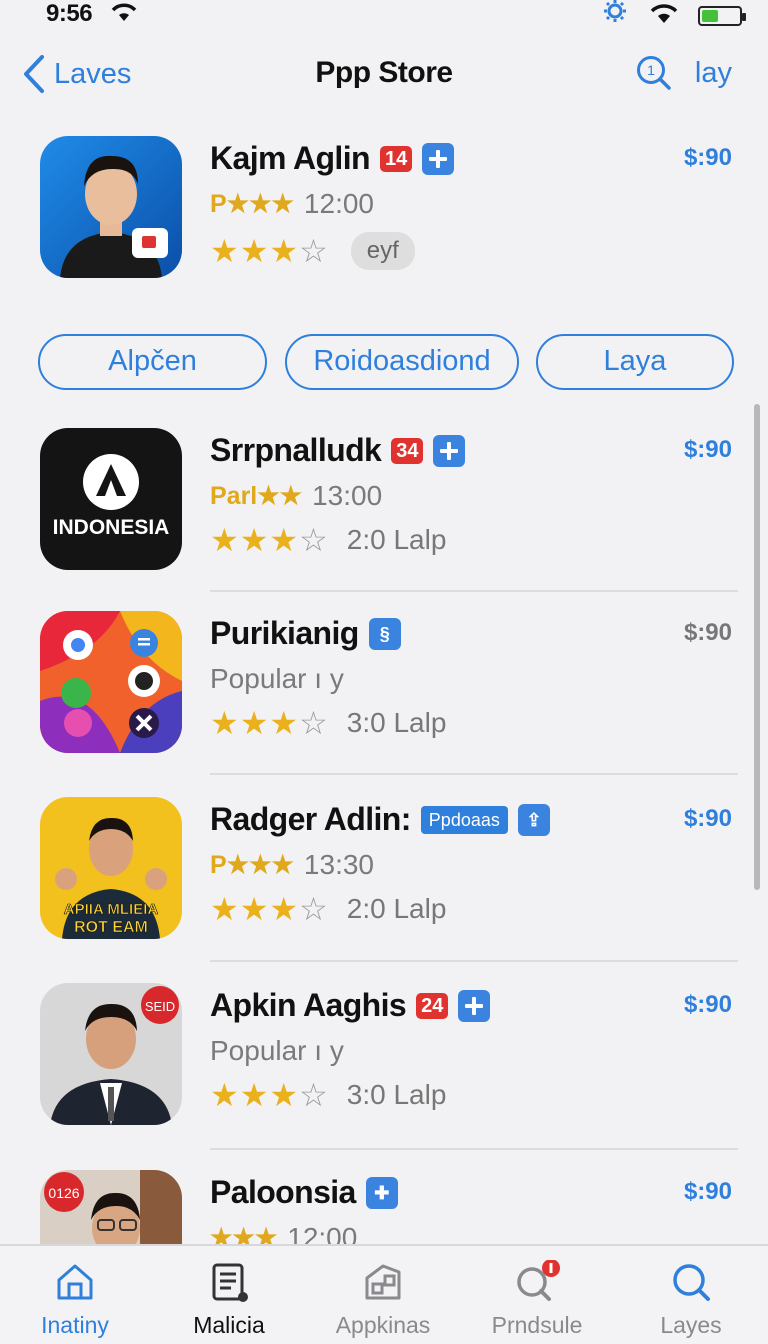 The height and width of the screenshot is (1344, 768). I want to click on app-icon: INDONESIA, so click(111, 499).